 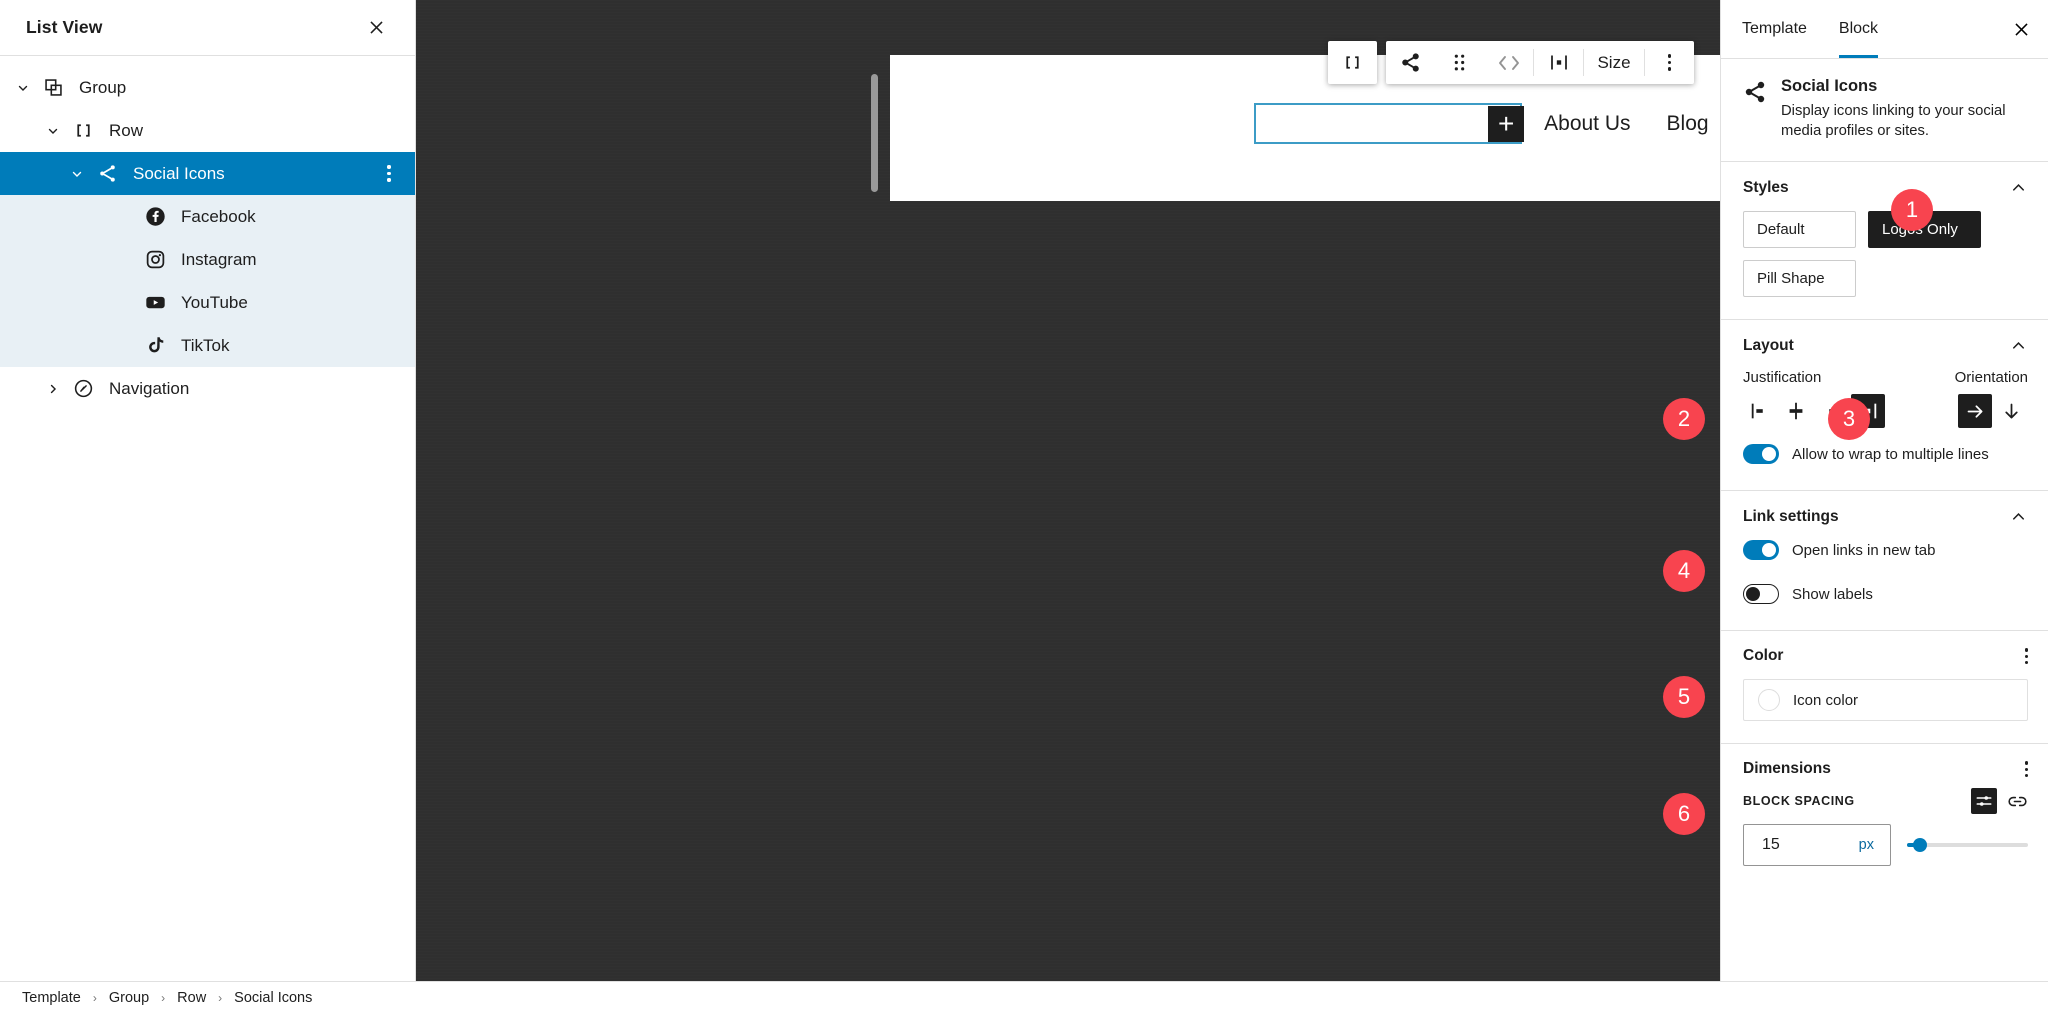 What do you see at coordinates (207, 173) in the screenshot?
I see `list-view-item-social-icons: Social Icons` at bounding box center [207, 173].